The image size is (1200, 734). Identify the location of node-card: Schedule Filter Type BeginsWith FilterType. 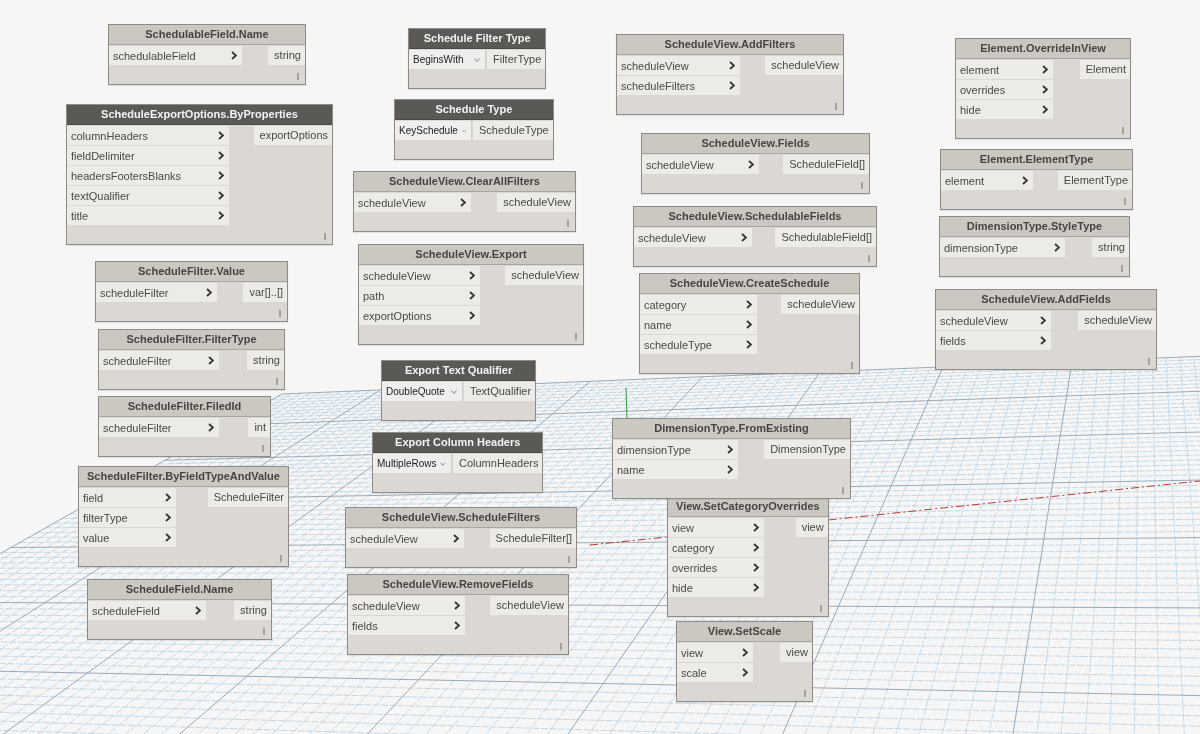
(477, 58).